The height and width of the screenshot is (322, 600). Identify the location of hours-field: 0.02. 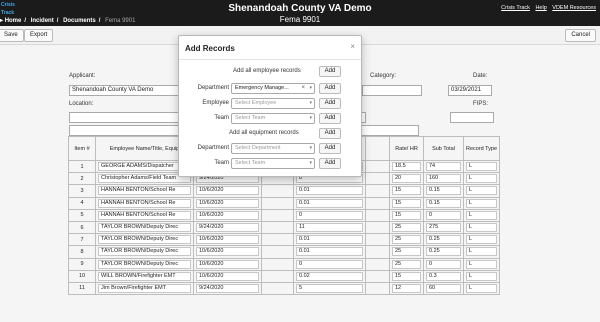
(329, 276).